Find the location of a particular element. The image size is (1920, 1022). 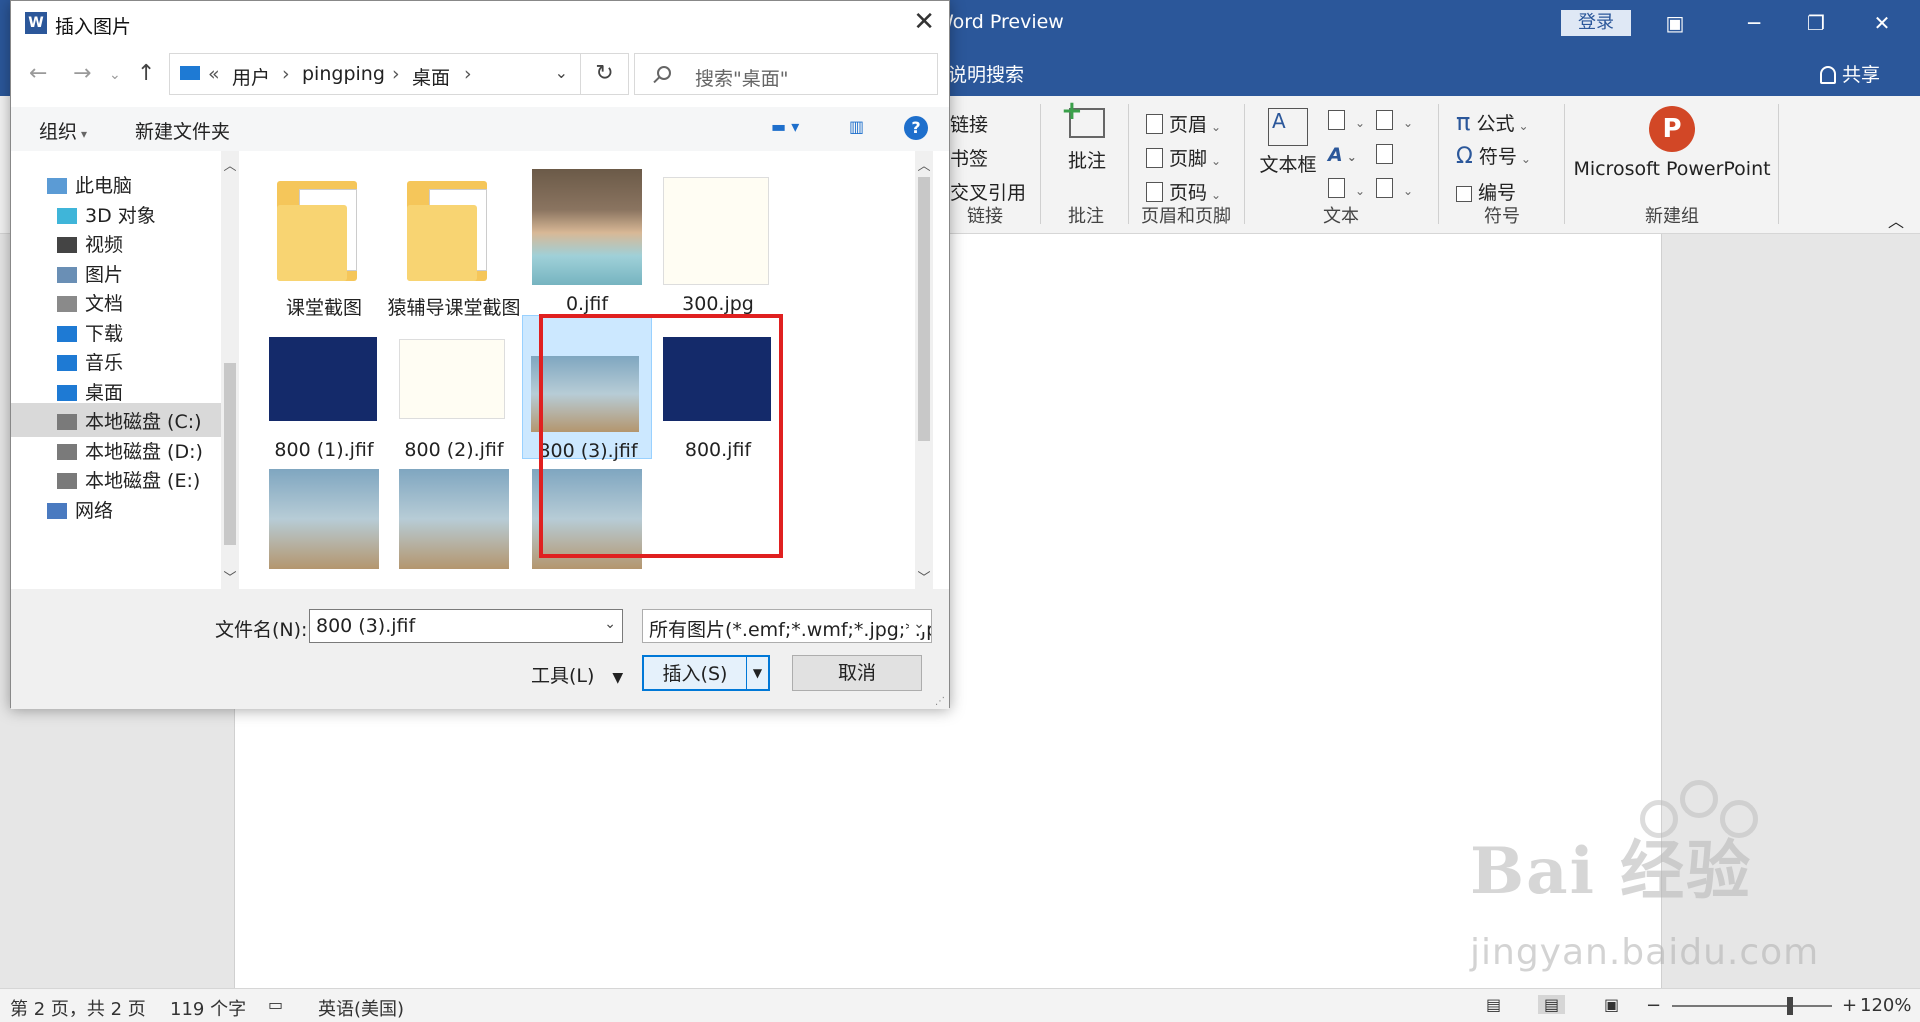

view-options-icon: ▬ ▾ is located at coordinates (785, 126).